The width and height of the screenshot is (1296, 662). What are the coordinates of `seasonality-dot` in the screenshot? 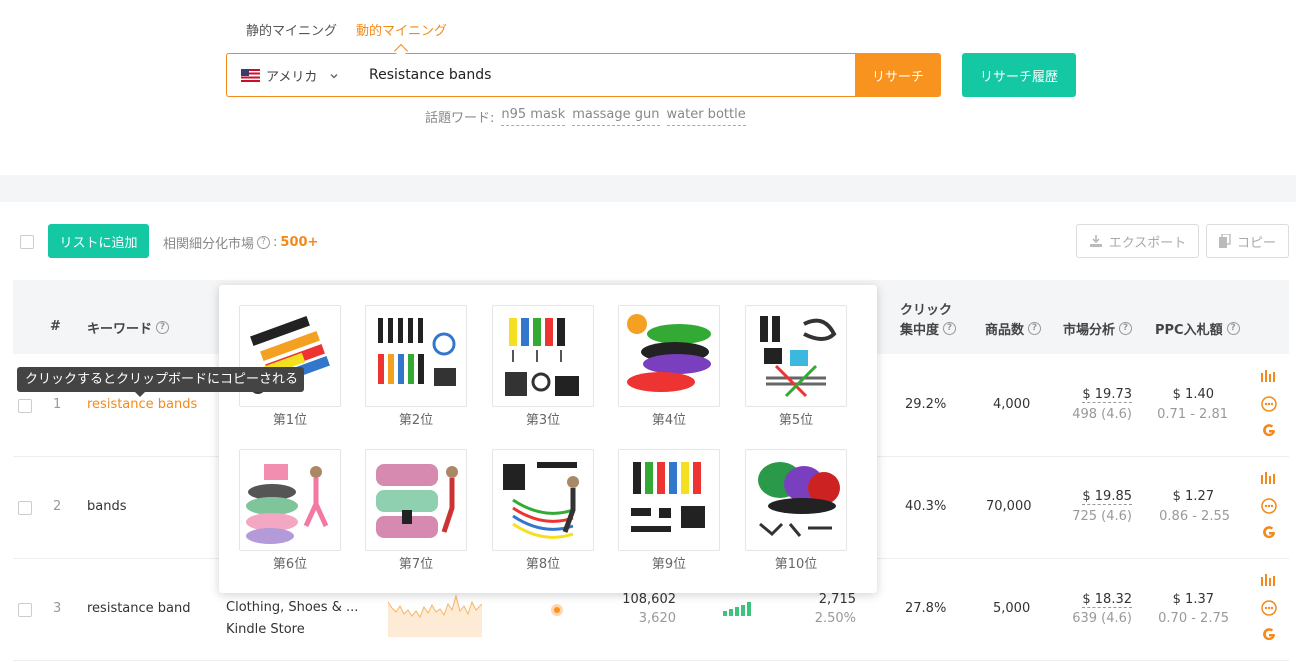 It's located at (557, 610).